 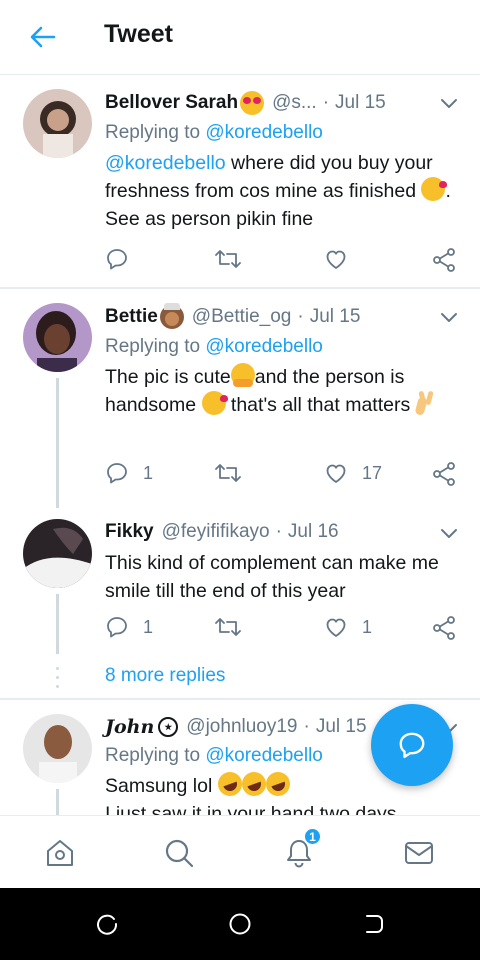 What do you see at coordinates (131, 317) in the screenshot?
I see `display-name: Bettie` at bounding box center [131, 317].